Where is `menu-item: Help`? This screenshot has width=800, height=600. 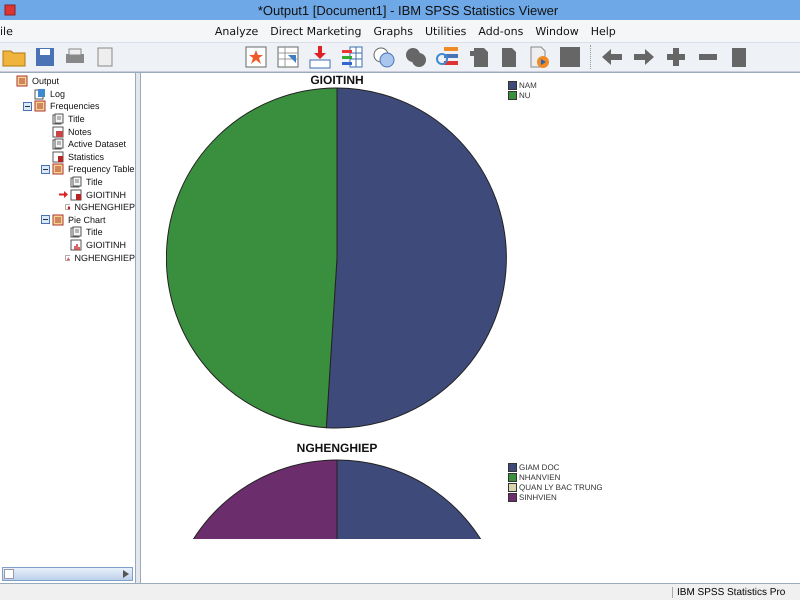
menu-item: Help is located at coordinates (603, 31).